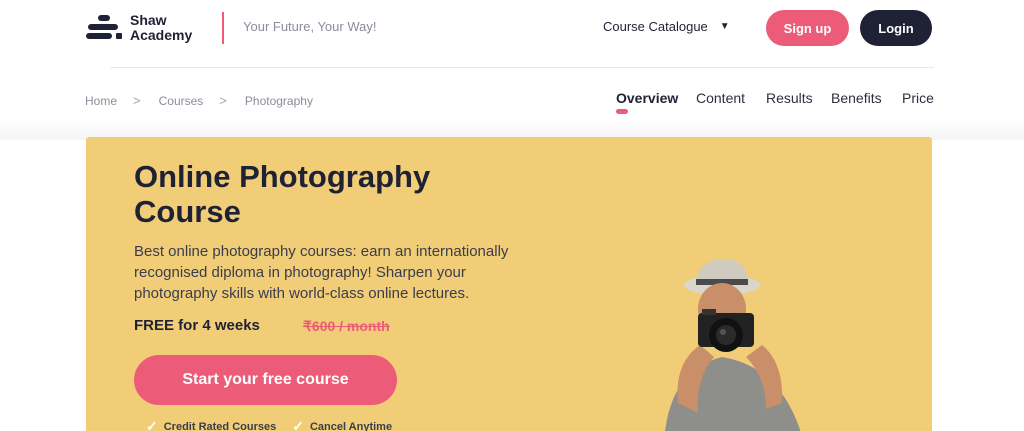 The height and width of the screenshot is (431, 1024). Describe the element at coordinates (265, 380) in the screenshot. I see `start-free-course-button: Start your free course` at that location.